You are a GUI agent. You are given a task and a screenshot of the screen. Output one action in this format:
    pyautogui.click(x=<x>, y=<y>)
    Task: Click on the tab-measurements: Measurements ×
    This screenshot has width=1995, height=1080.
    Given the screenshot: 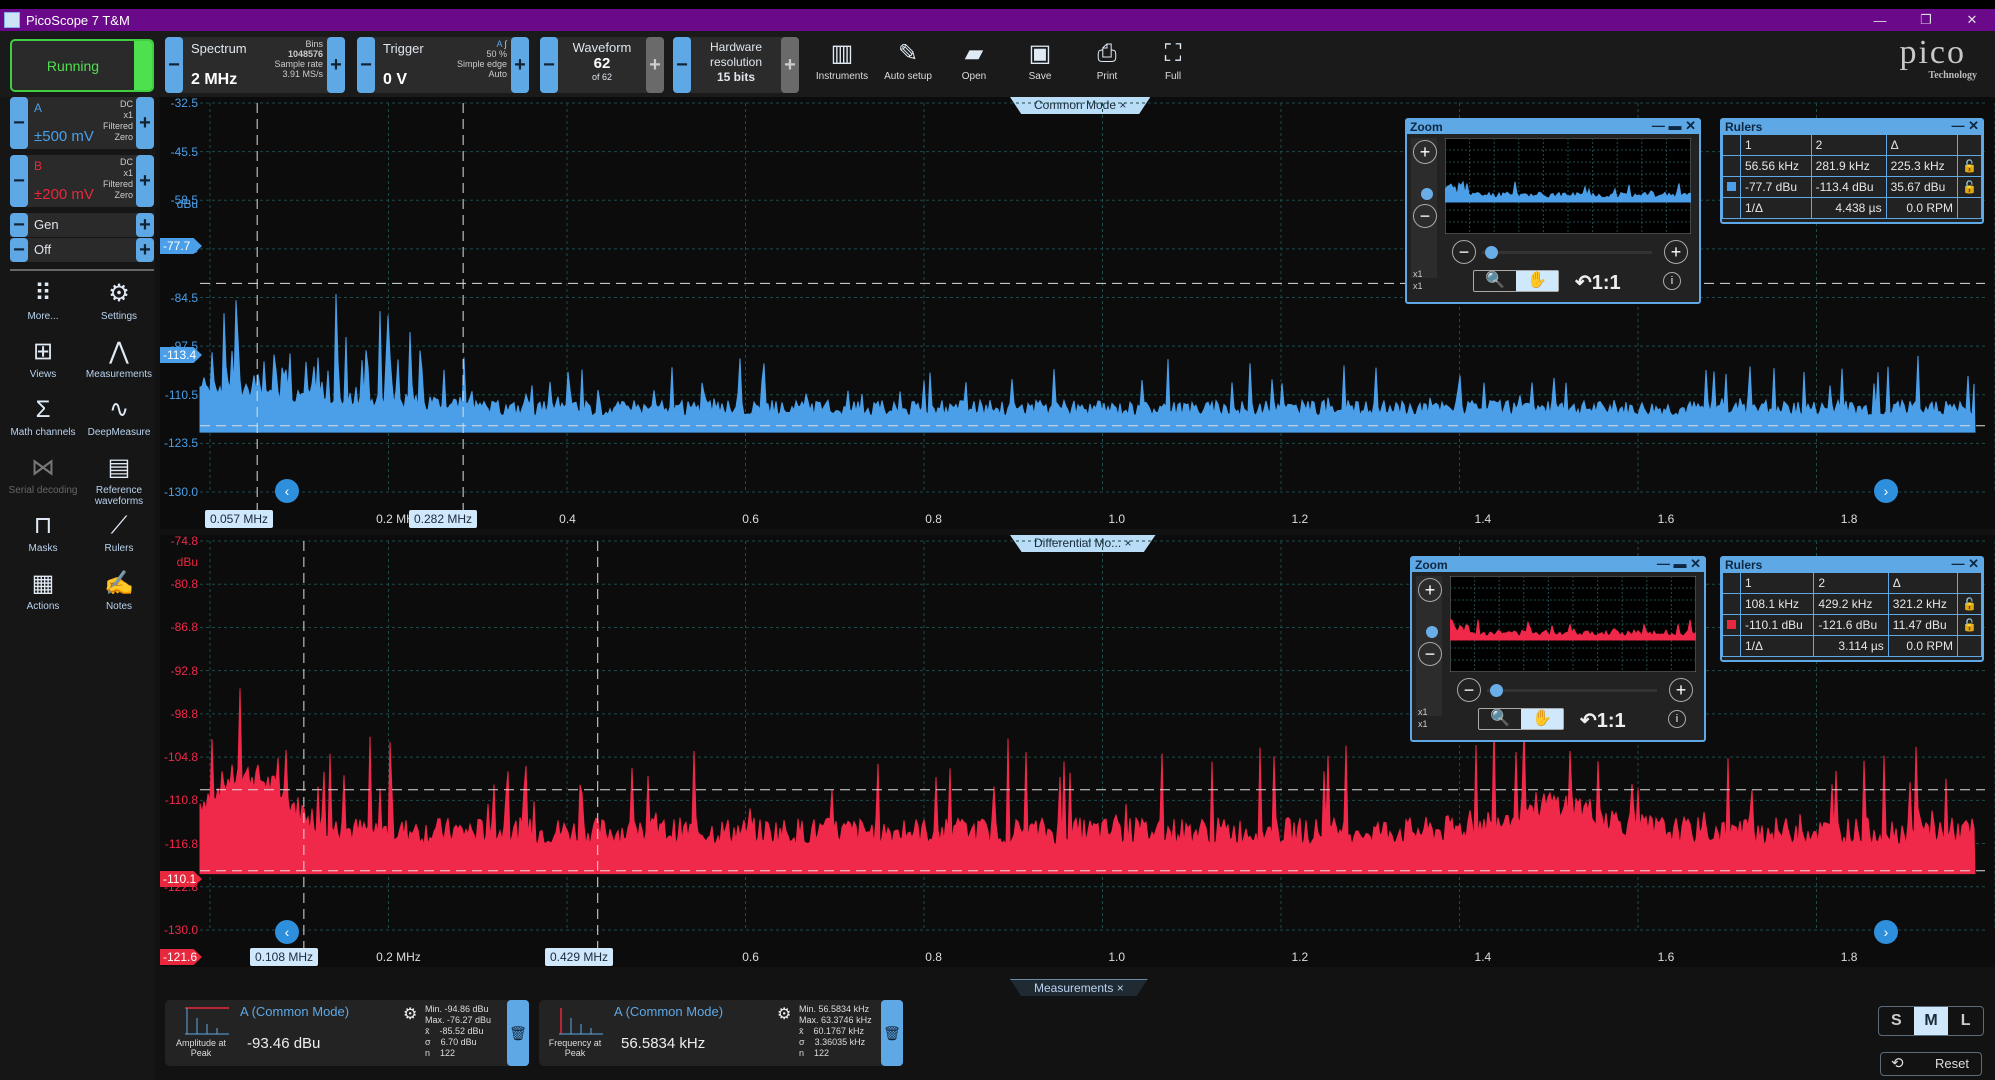 What is the action you would take?
    pyautogui.click(x=1079, y=987)
    